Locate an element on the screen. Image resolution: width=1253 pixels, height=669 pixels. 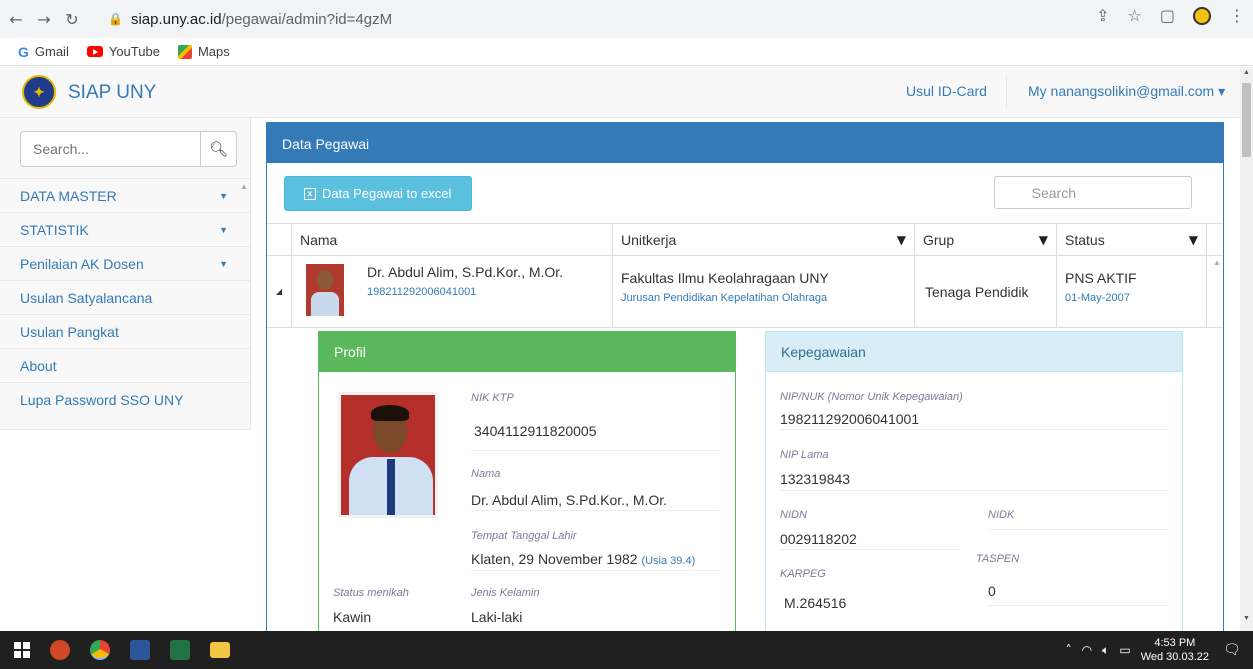
column-label: Status is located at coordinates (1085, 239).